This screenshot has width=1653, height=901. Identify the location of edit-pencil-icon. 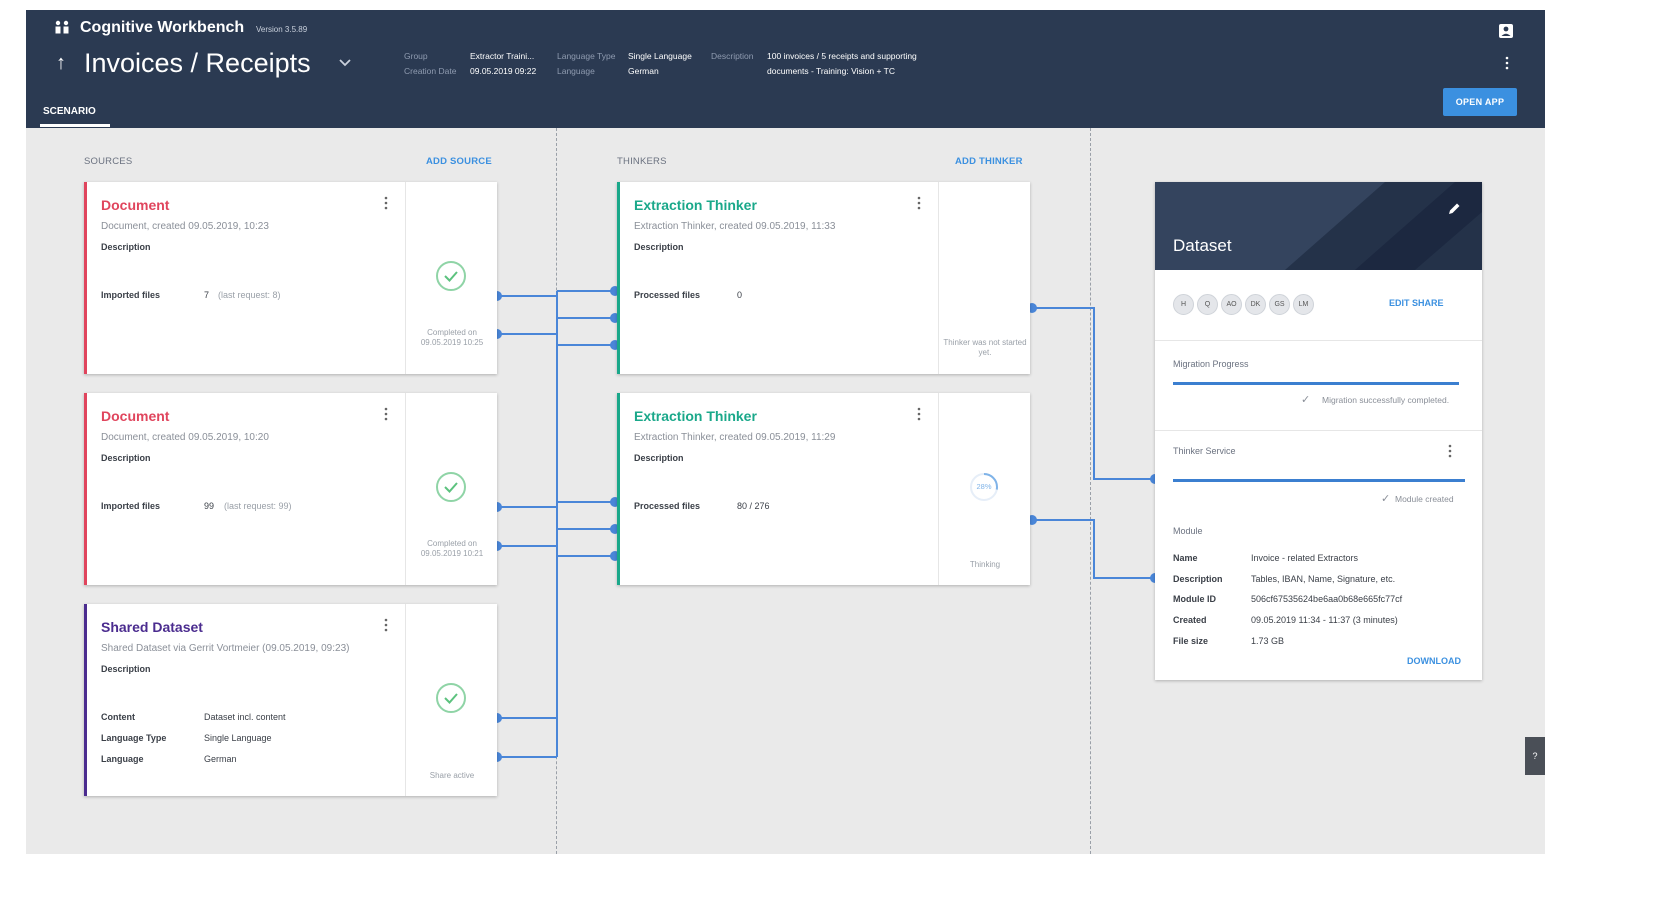
(1454, 209).